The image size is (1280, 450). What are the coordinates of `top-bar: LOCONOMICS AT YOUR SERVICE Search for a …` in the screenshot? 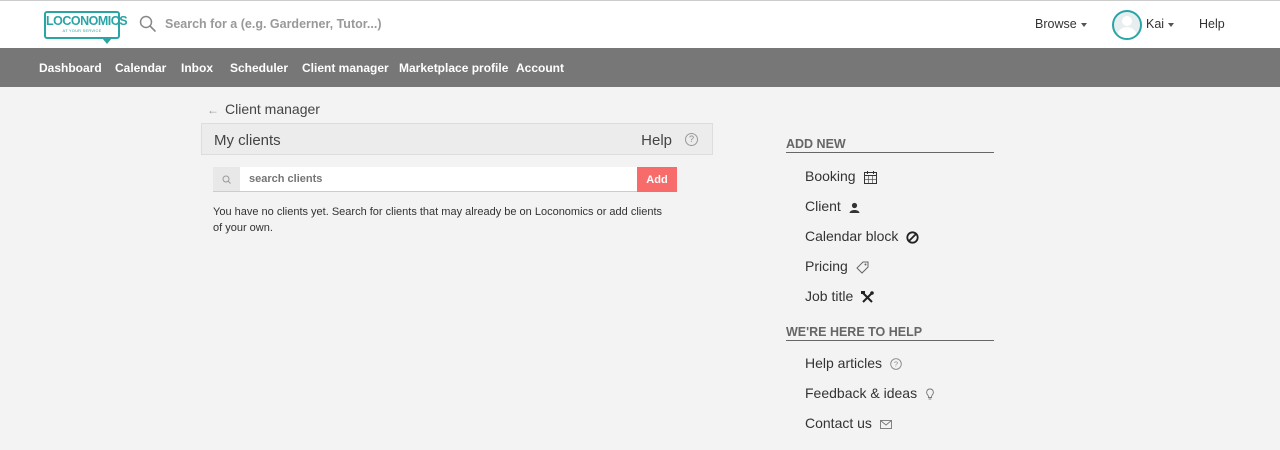 It's located at (640, 24).